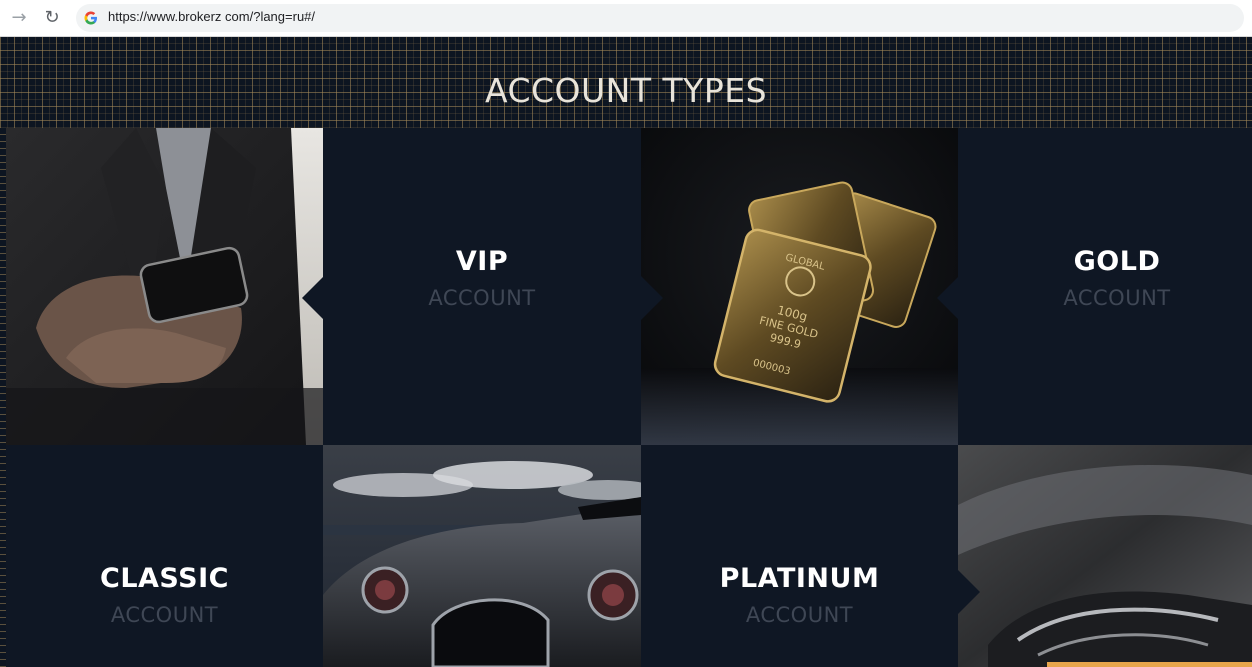 The height and width of the screenshot is (667, 1252). I want to click on accent-bar, so click(1149, 664).